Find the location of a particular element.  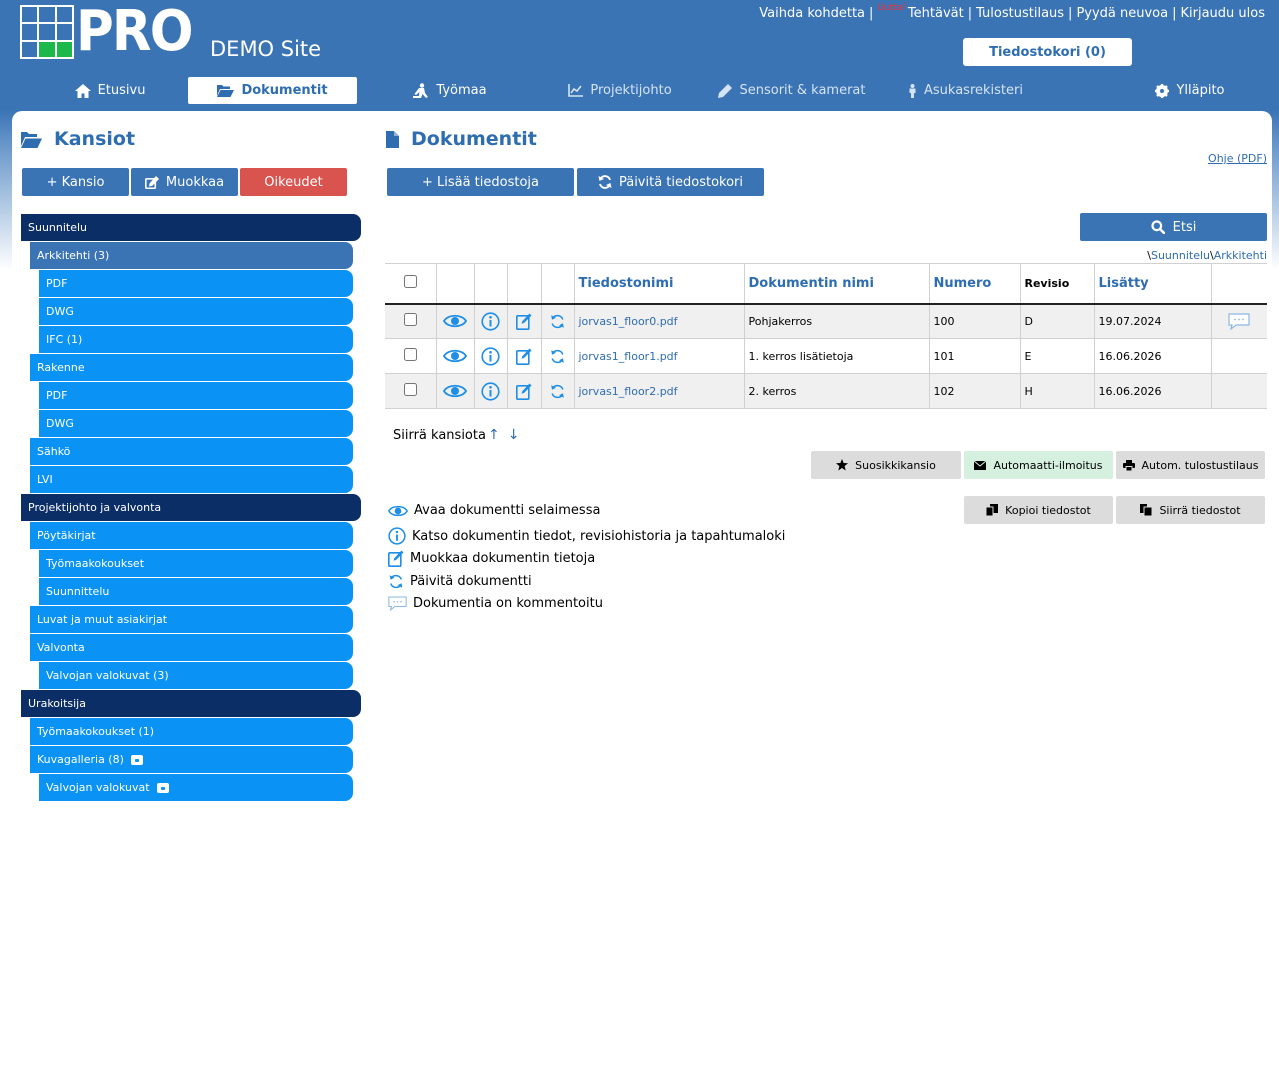

change-site-link: Vaihda kohdetta is located at coordinates (812, 13).